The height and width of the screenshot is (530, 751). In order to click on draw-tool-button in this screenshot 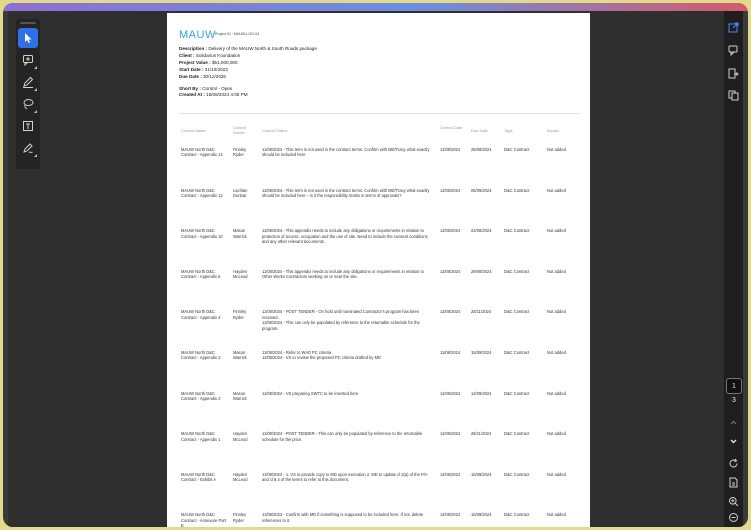, I will do `click(28, 82)`.